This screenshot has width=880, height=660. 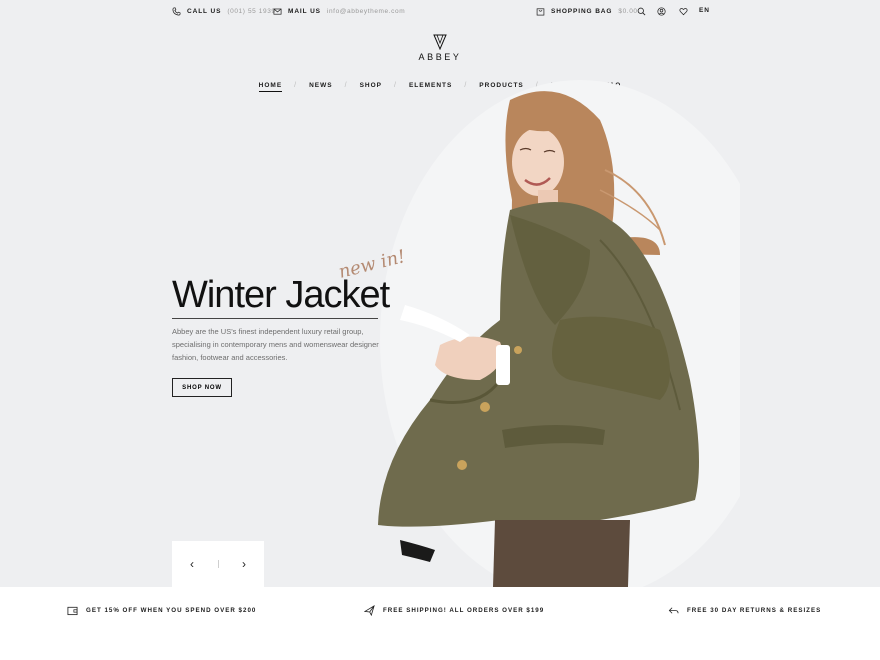 I want to click on logo-mark-icon, so click(x=440, y=42).